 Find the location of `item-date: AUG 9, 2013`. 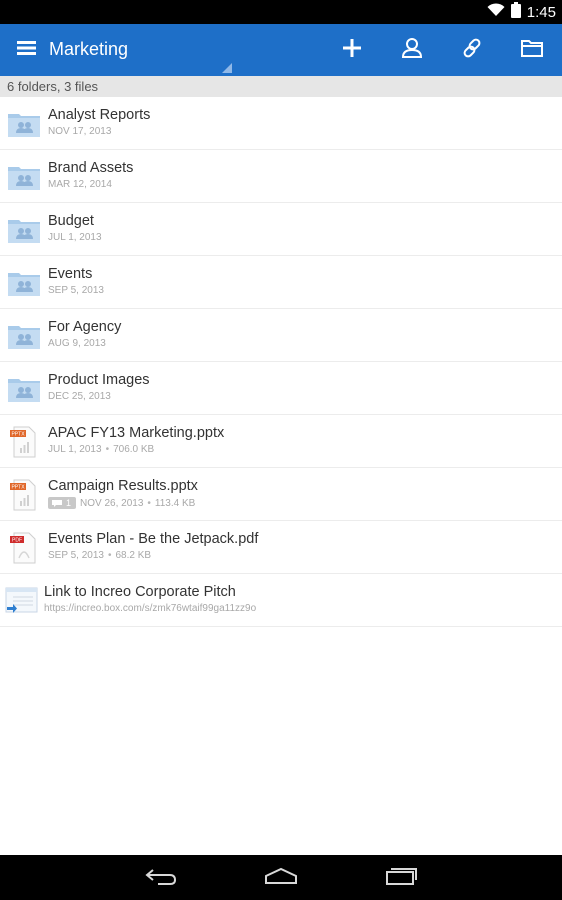

item-date: AUG 9, 2013 is located at coordinates (77, 343).